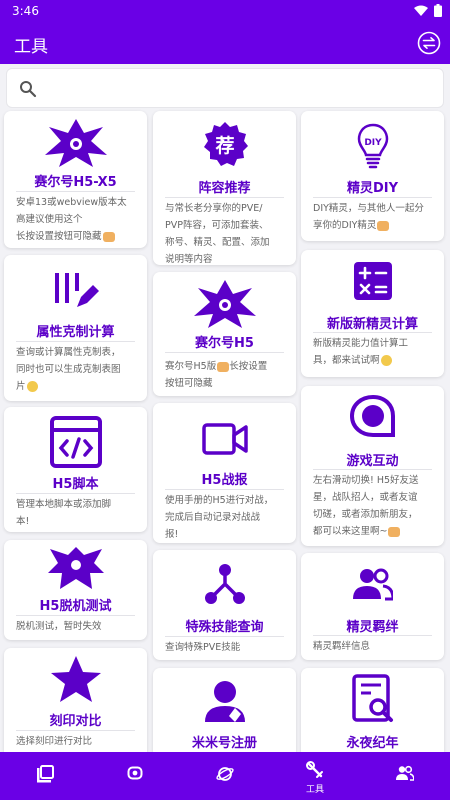 Image resolution: width=450 pixels, height=800 pixels. What do you see at coordinates (224, 627) in the screenshot?
I see `card-title: 特殊技能查询` at bounding box center [224, 627].